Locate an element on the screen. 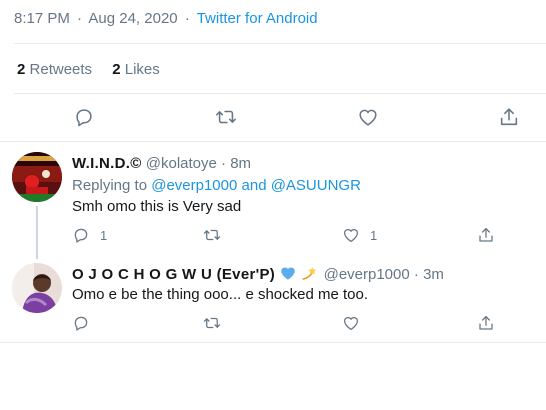  display-name: O J O C H O G W U (Ever'P) is located at coordinates (173, 274).